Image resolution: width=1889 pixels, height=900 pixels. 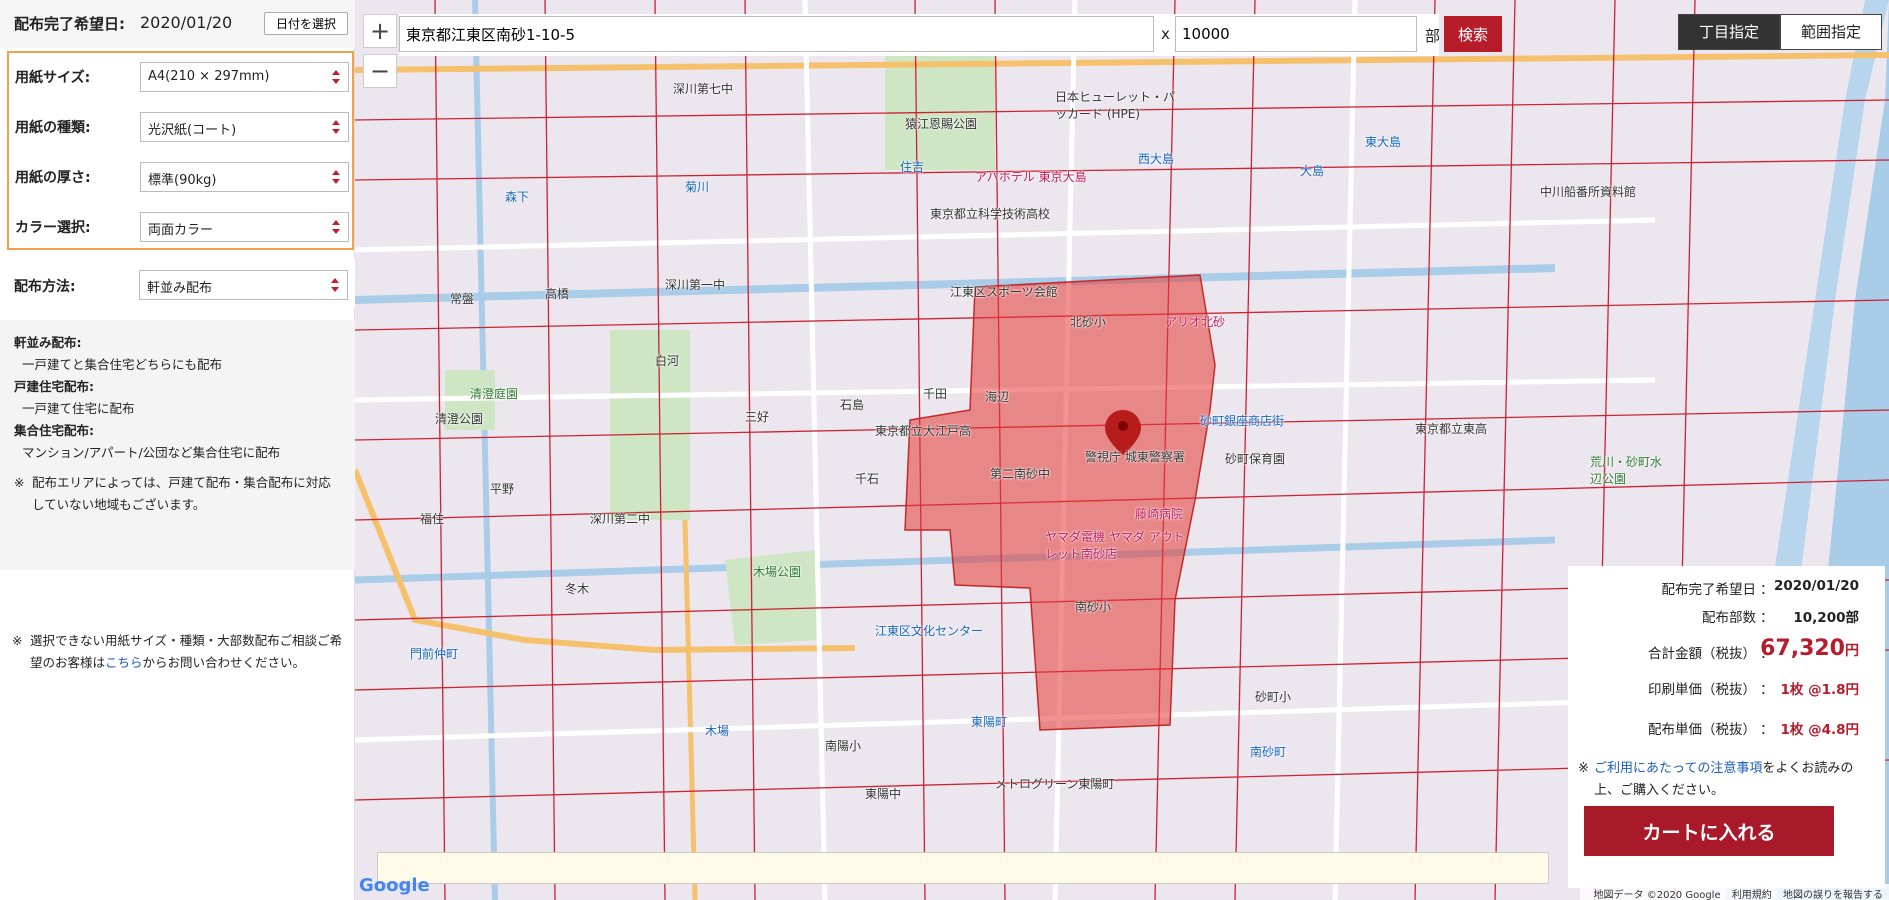 What do you see at coordinates (1004, 292) in the screenshot?
I see `map-label: 江東区スポーツ会館` at bounding box center [1004, 292].